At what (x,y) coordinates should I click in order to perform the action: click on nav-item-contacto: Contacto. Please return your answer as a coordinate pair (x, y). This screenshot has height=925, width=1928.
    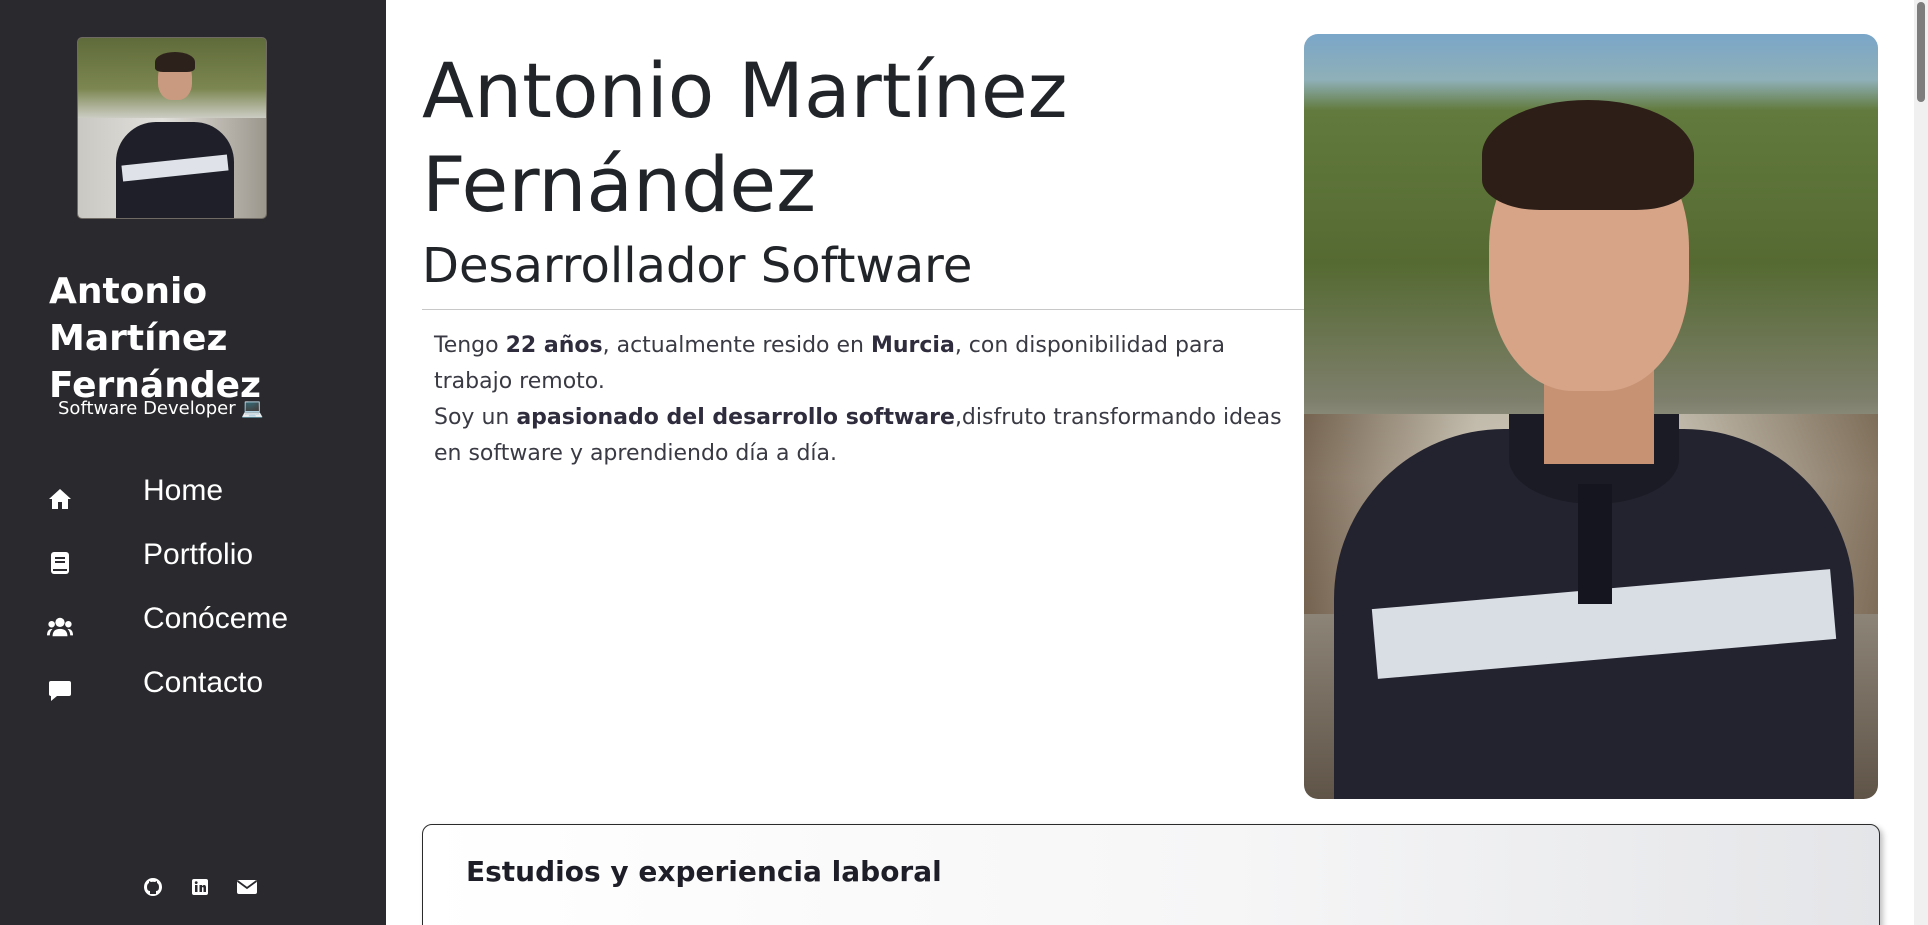
    Looking at the image, I should click on (193, 690).